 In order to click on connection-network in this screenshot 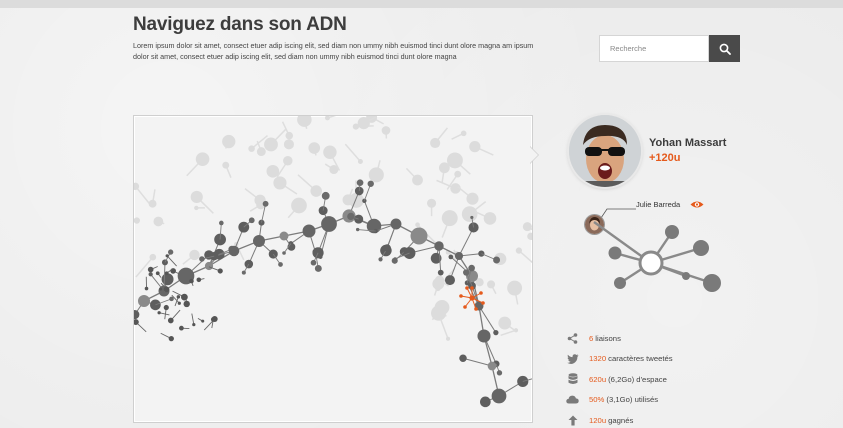, I will do `click(660, 260)`.